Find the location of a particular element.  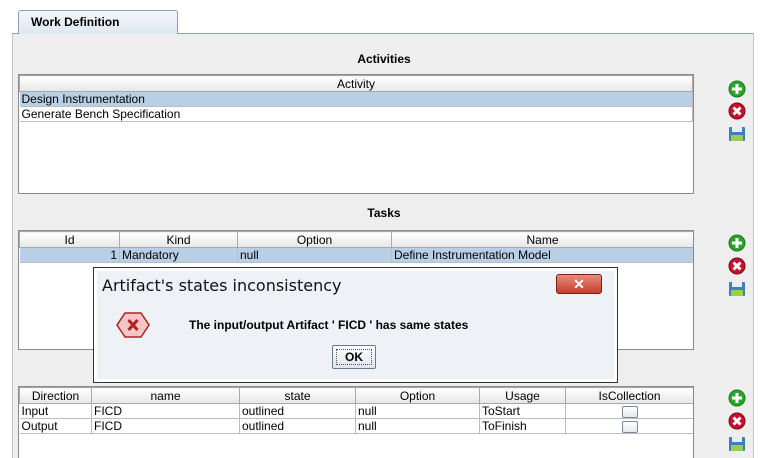

direction-cell: Output is located at coordinates (55, 426).